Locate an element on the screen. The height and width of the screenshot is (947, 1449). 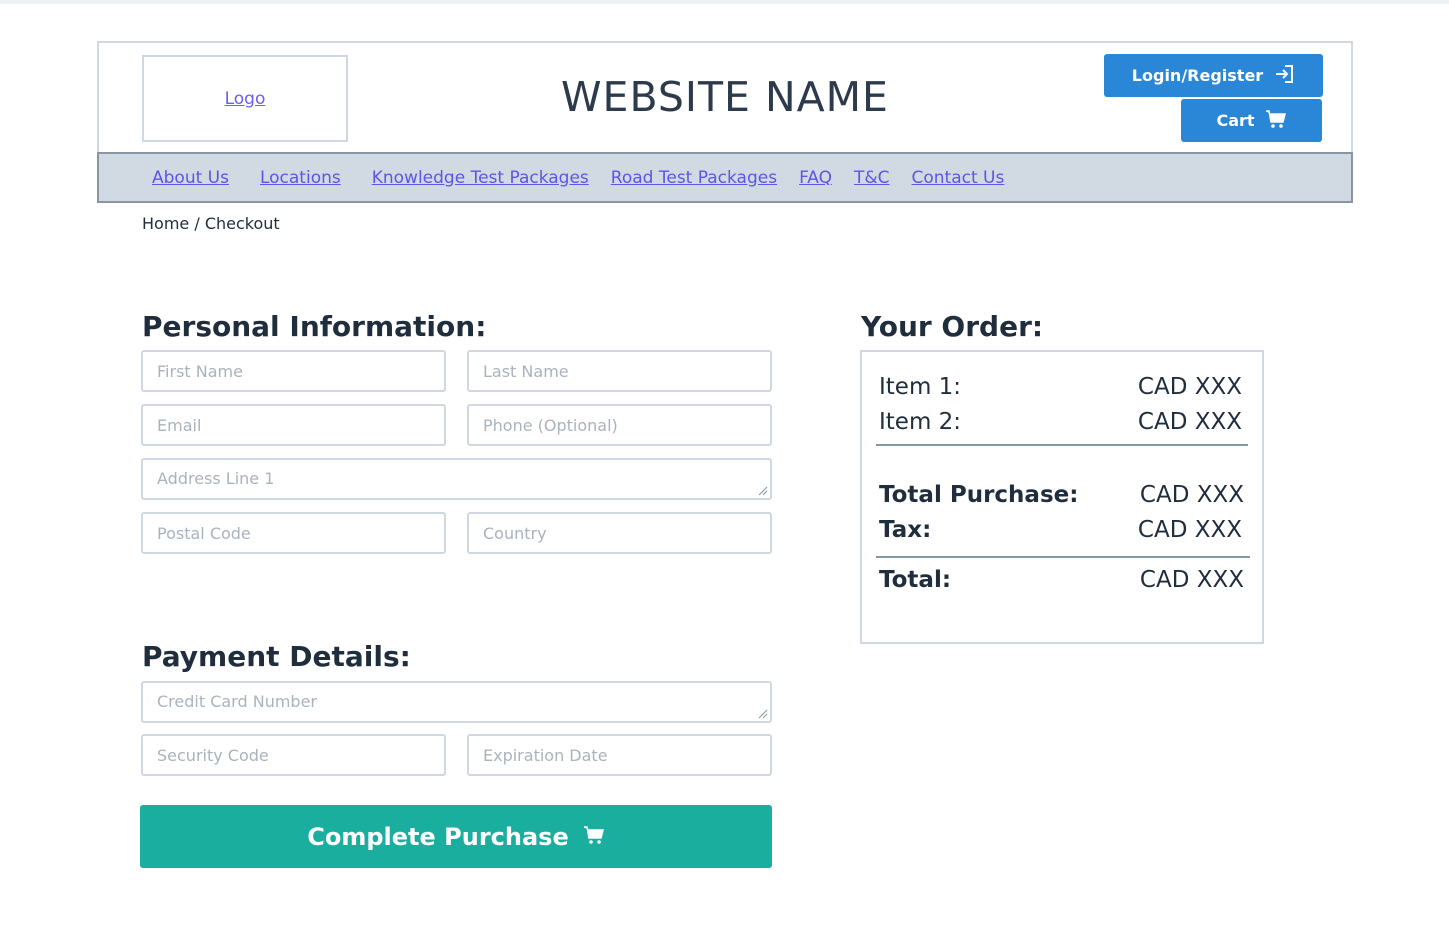
nav-contact-us: Contact Us is located at coordinates (958, 178).